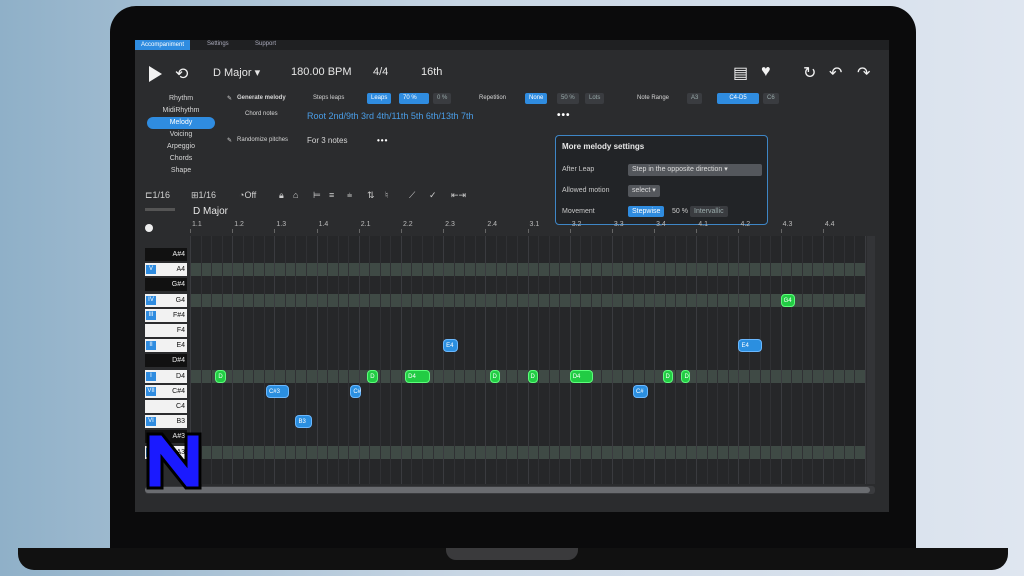 This screenshot has height=576, width=1024. What do you see at coordinates (771, 98) in the screenshot?
I see `note-range-max: C6` at bounding box center [771, 98].